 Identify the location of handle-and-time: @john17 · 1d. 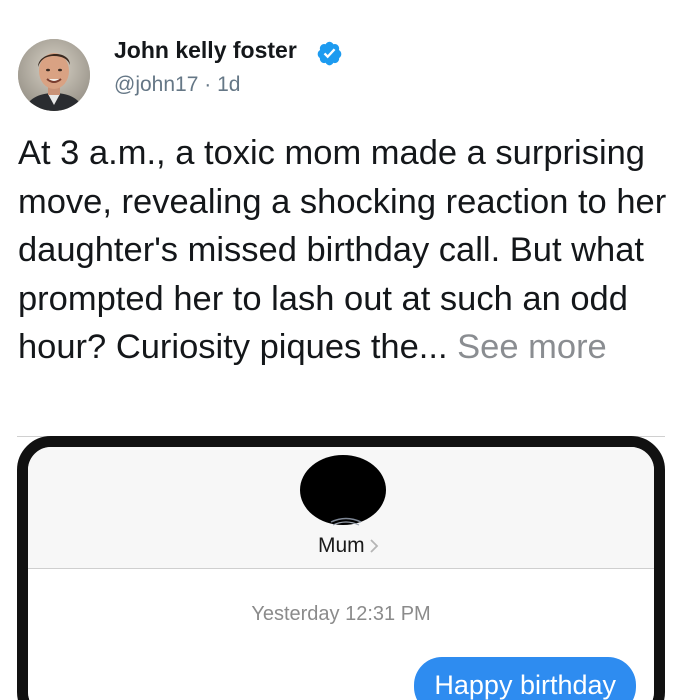
(177, 85).